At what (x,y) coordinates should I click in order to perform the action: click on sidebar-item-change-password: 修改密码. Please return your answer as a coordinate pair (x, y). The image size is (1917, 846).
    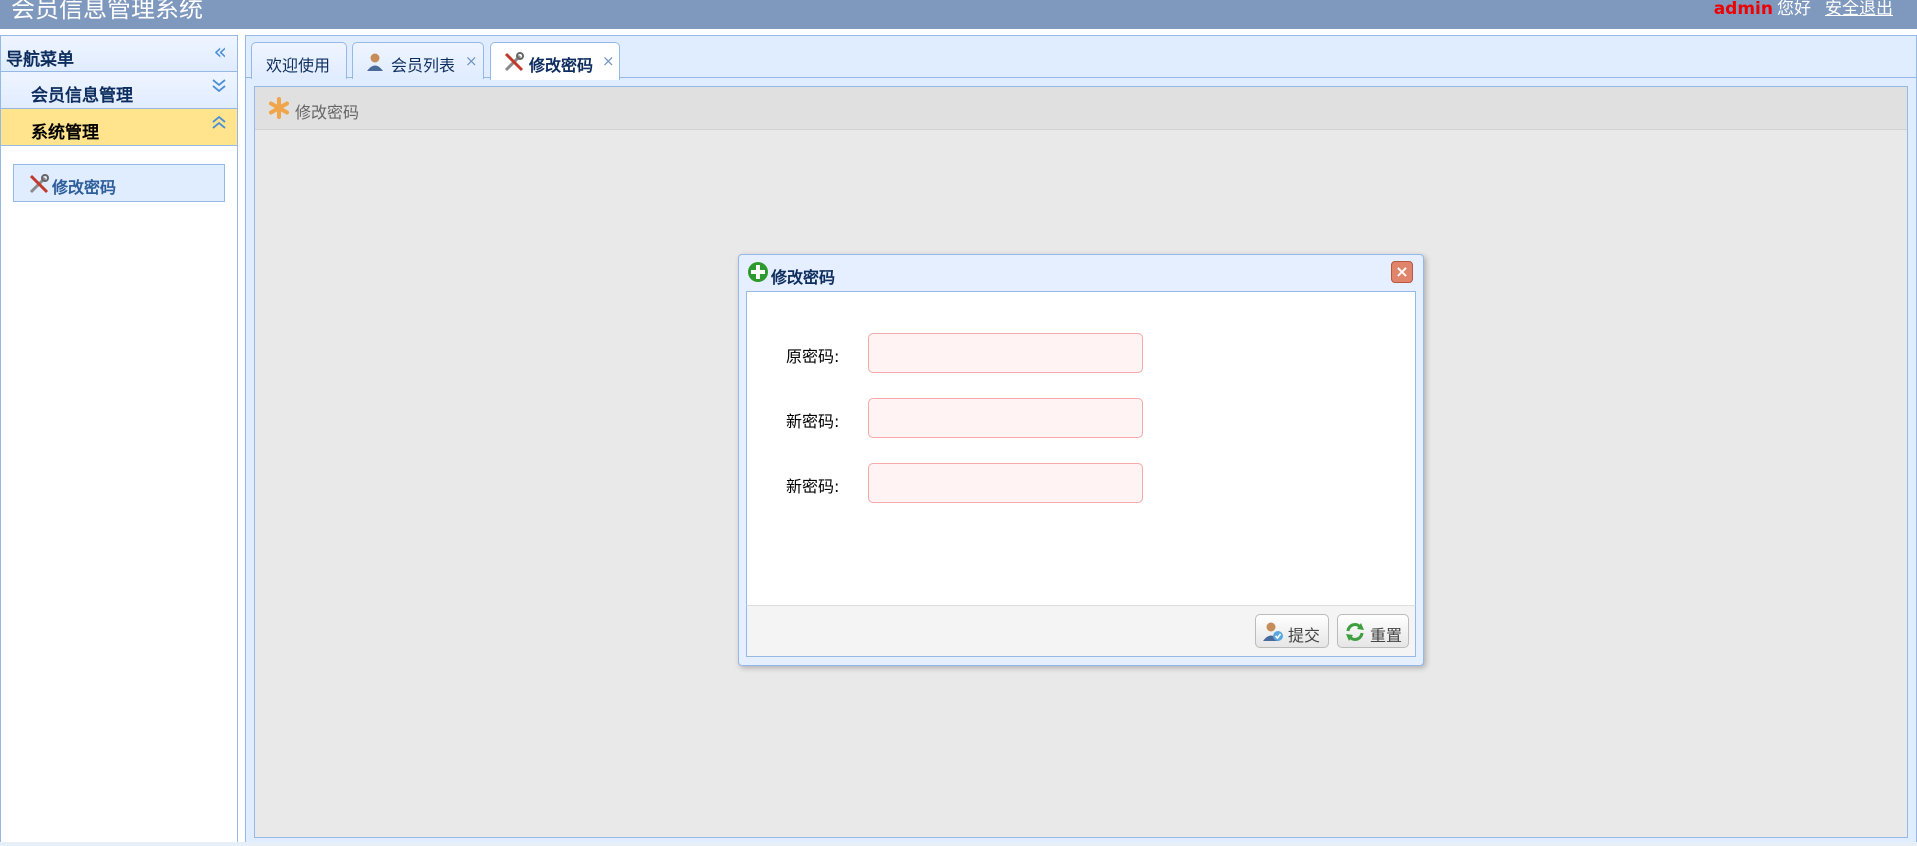
    Looking at the image, I should click on (119, 183).